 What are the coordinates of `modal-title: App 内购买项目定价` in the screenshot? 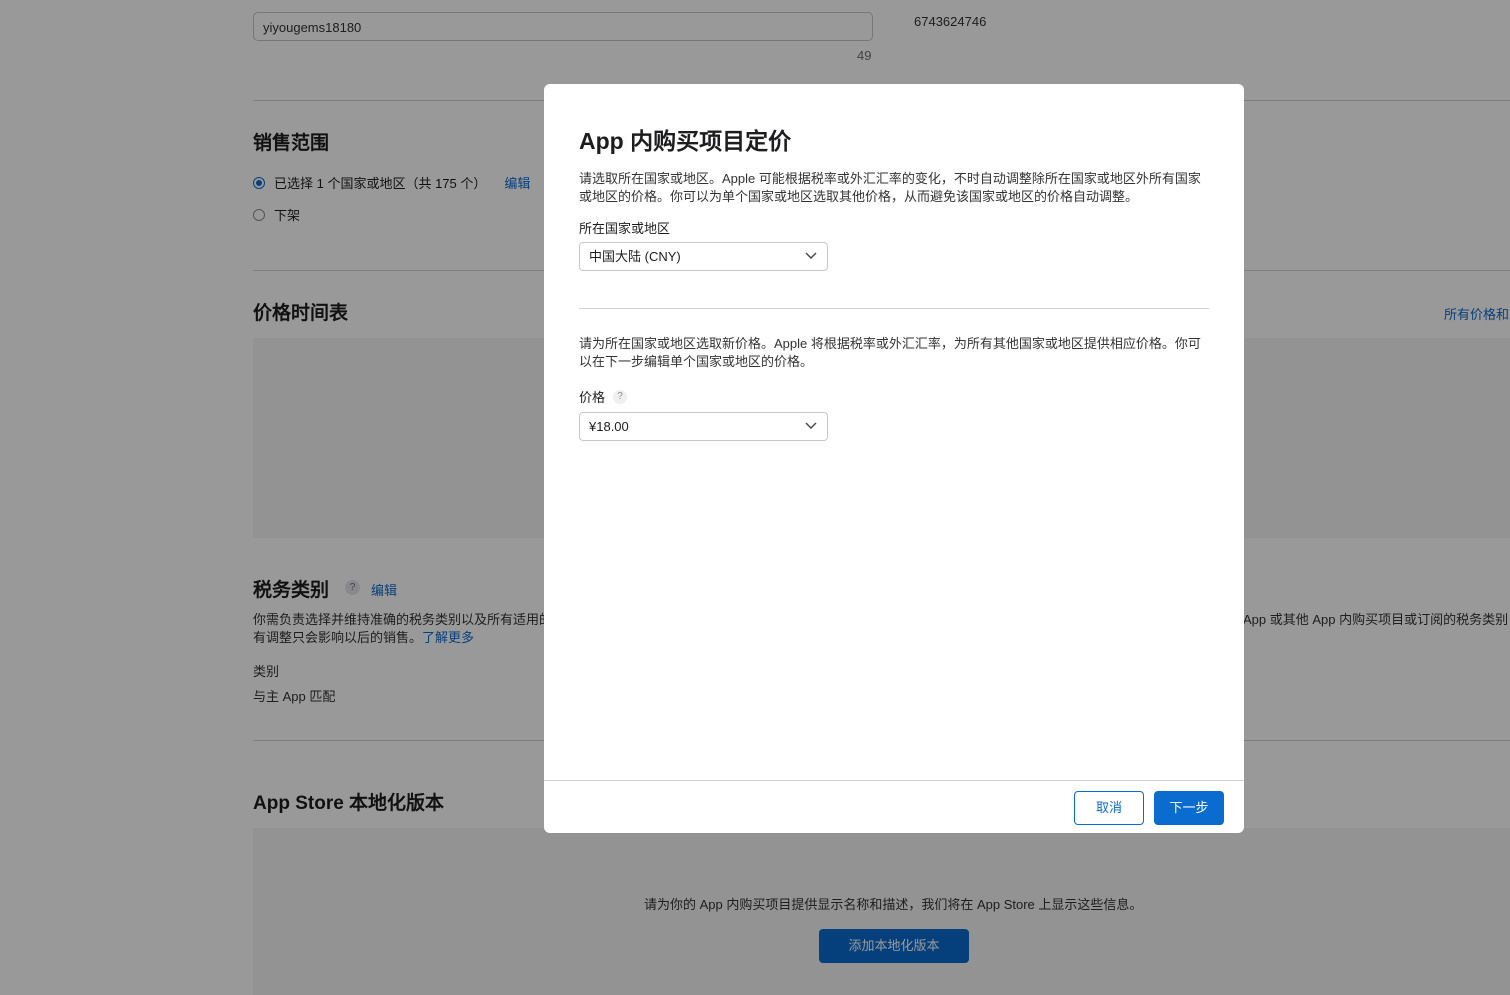 It's located at (685, 141).